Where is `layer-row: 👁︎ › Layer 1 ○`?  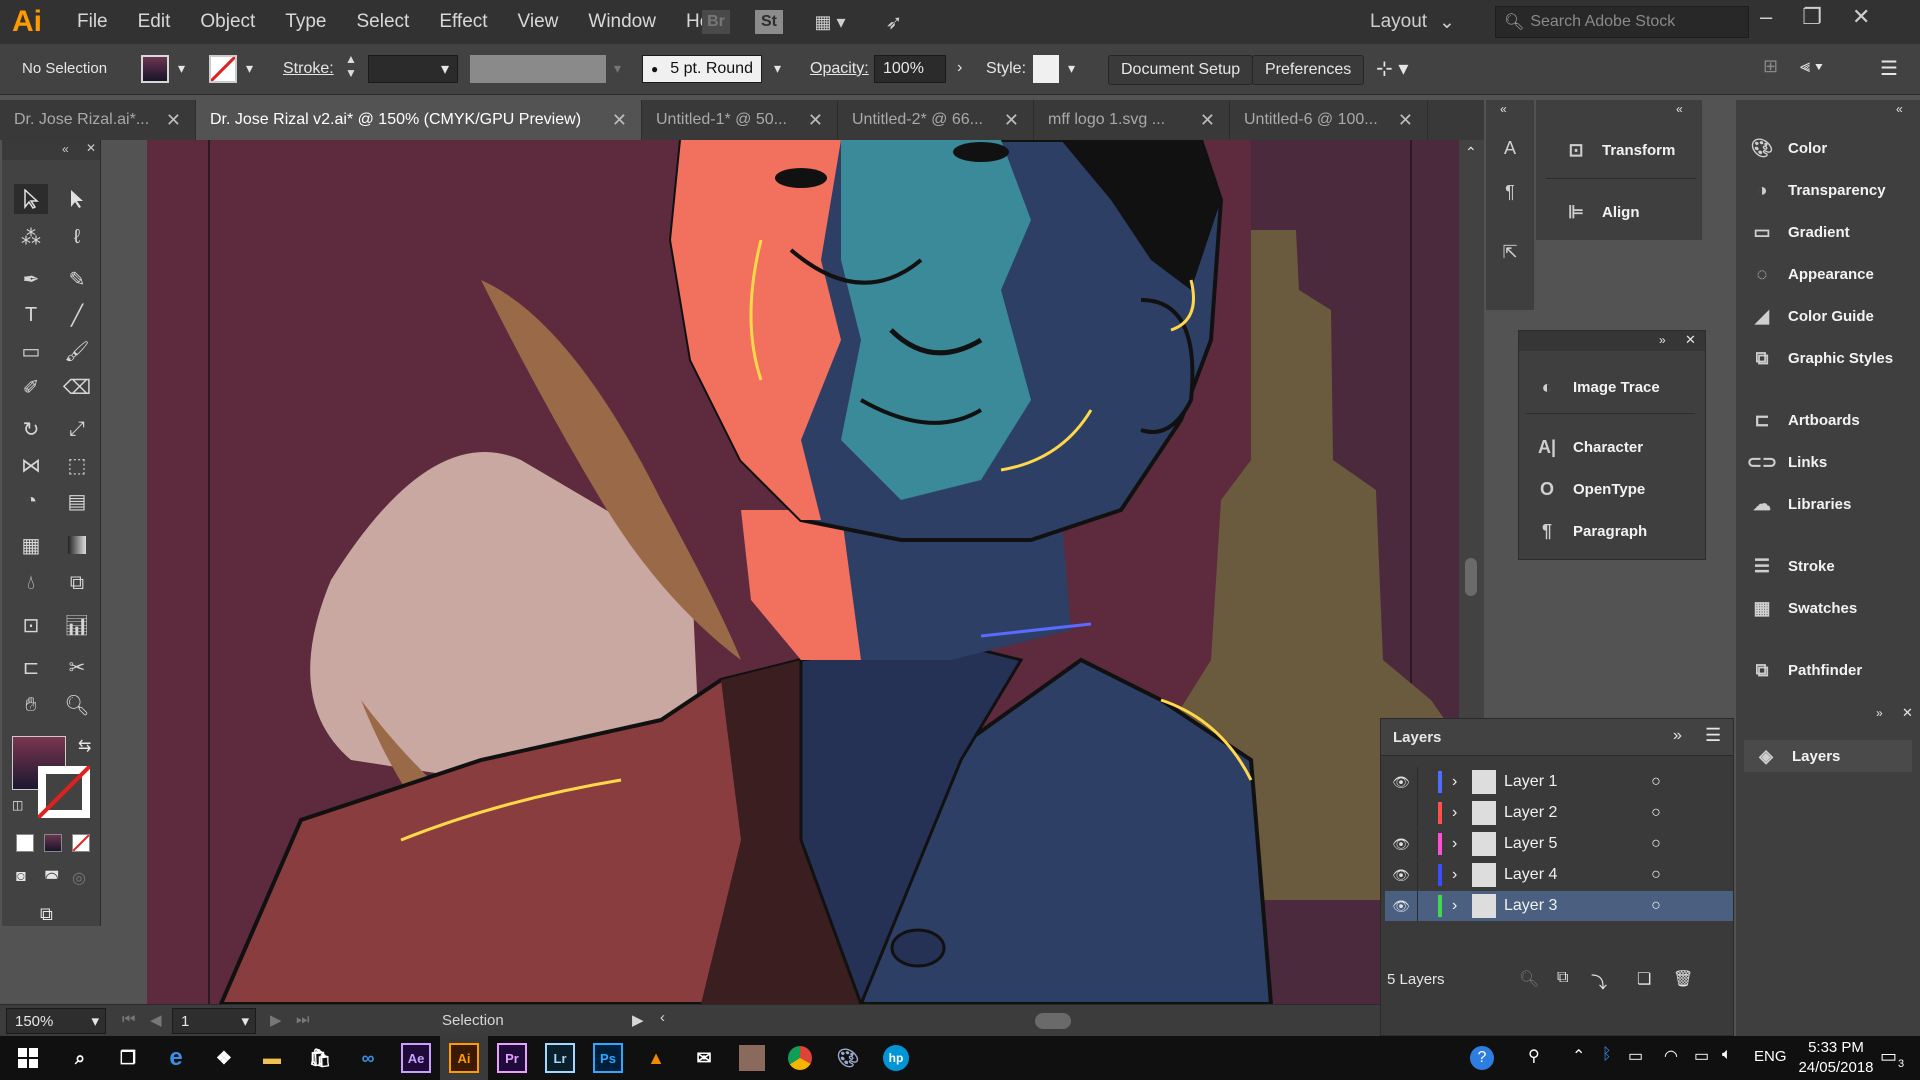 layer-row: 👁︎ › Layer 1 ○ is located at coordinates (1559, 782).